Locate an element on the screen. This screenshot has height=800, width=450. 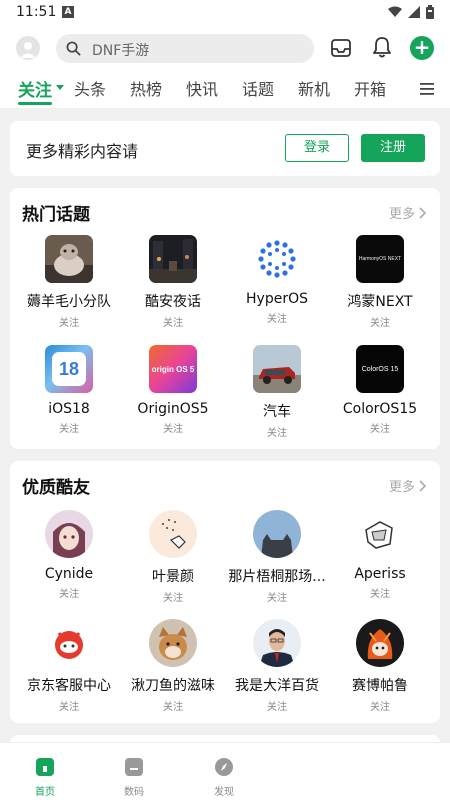
ios18-logo-icon: 18 is located at coordinates (69, 369).